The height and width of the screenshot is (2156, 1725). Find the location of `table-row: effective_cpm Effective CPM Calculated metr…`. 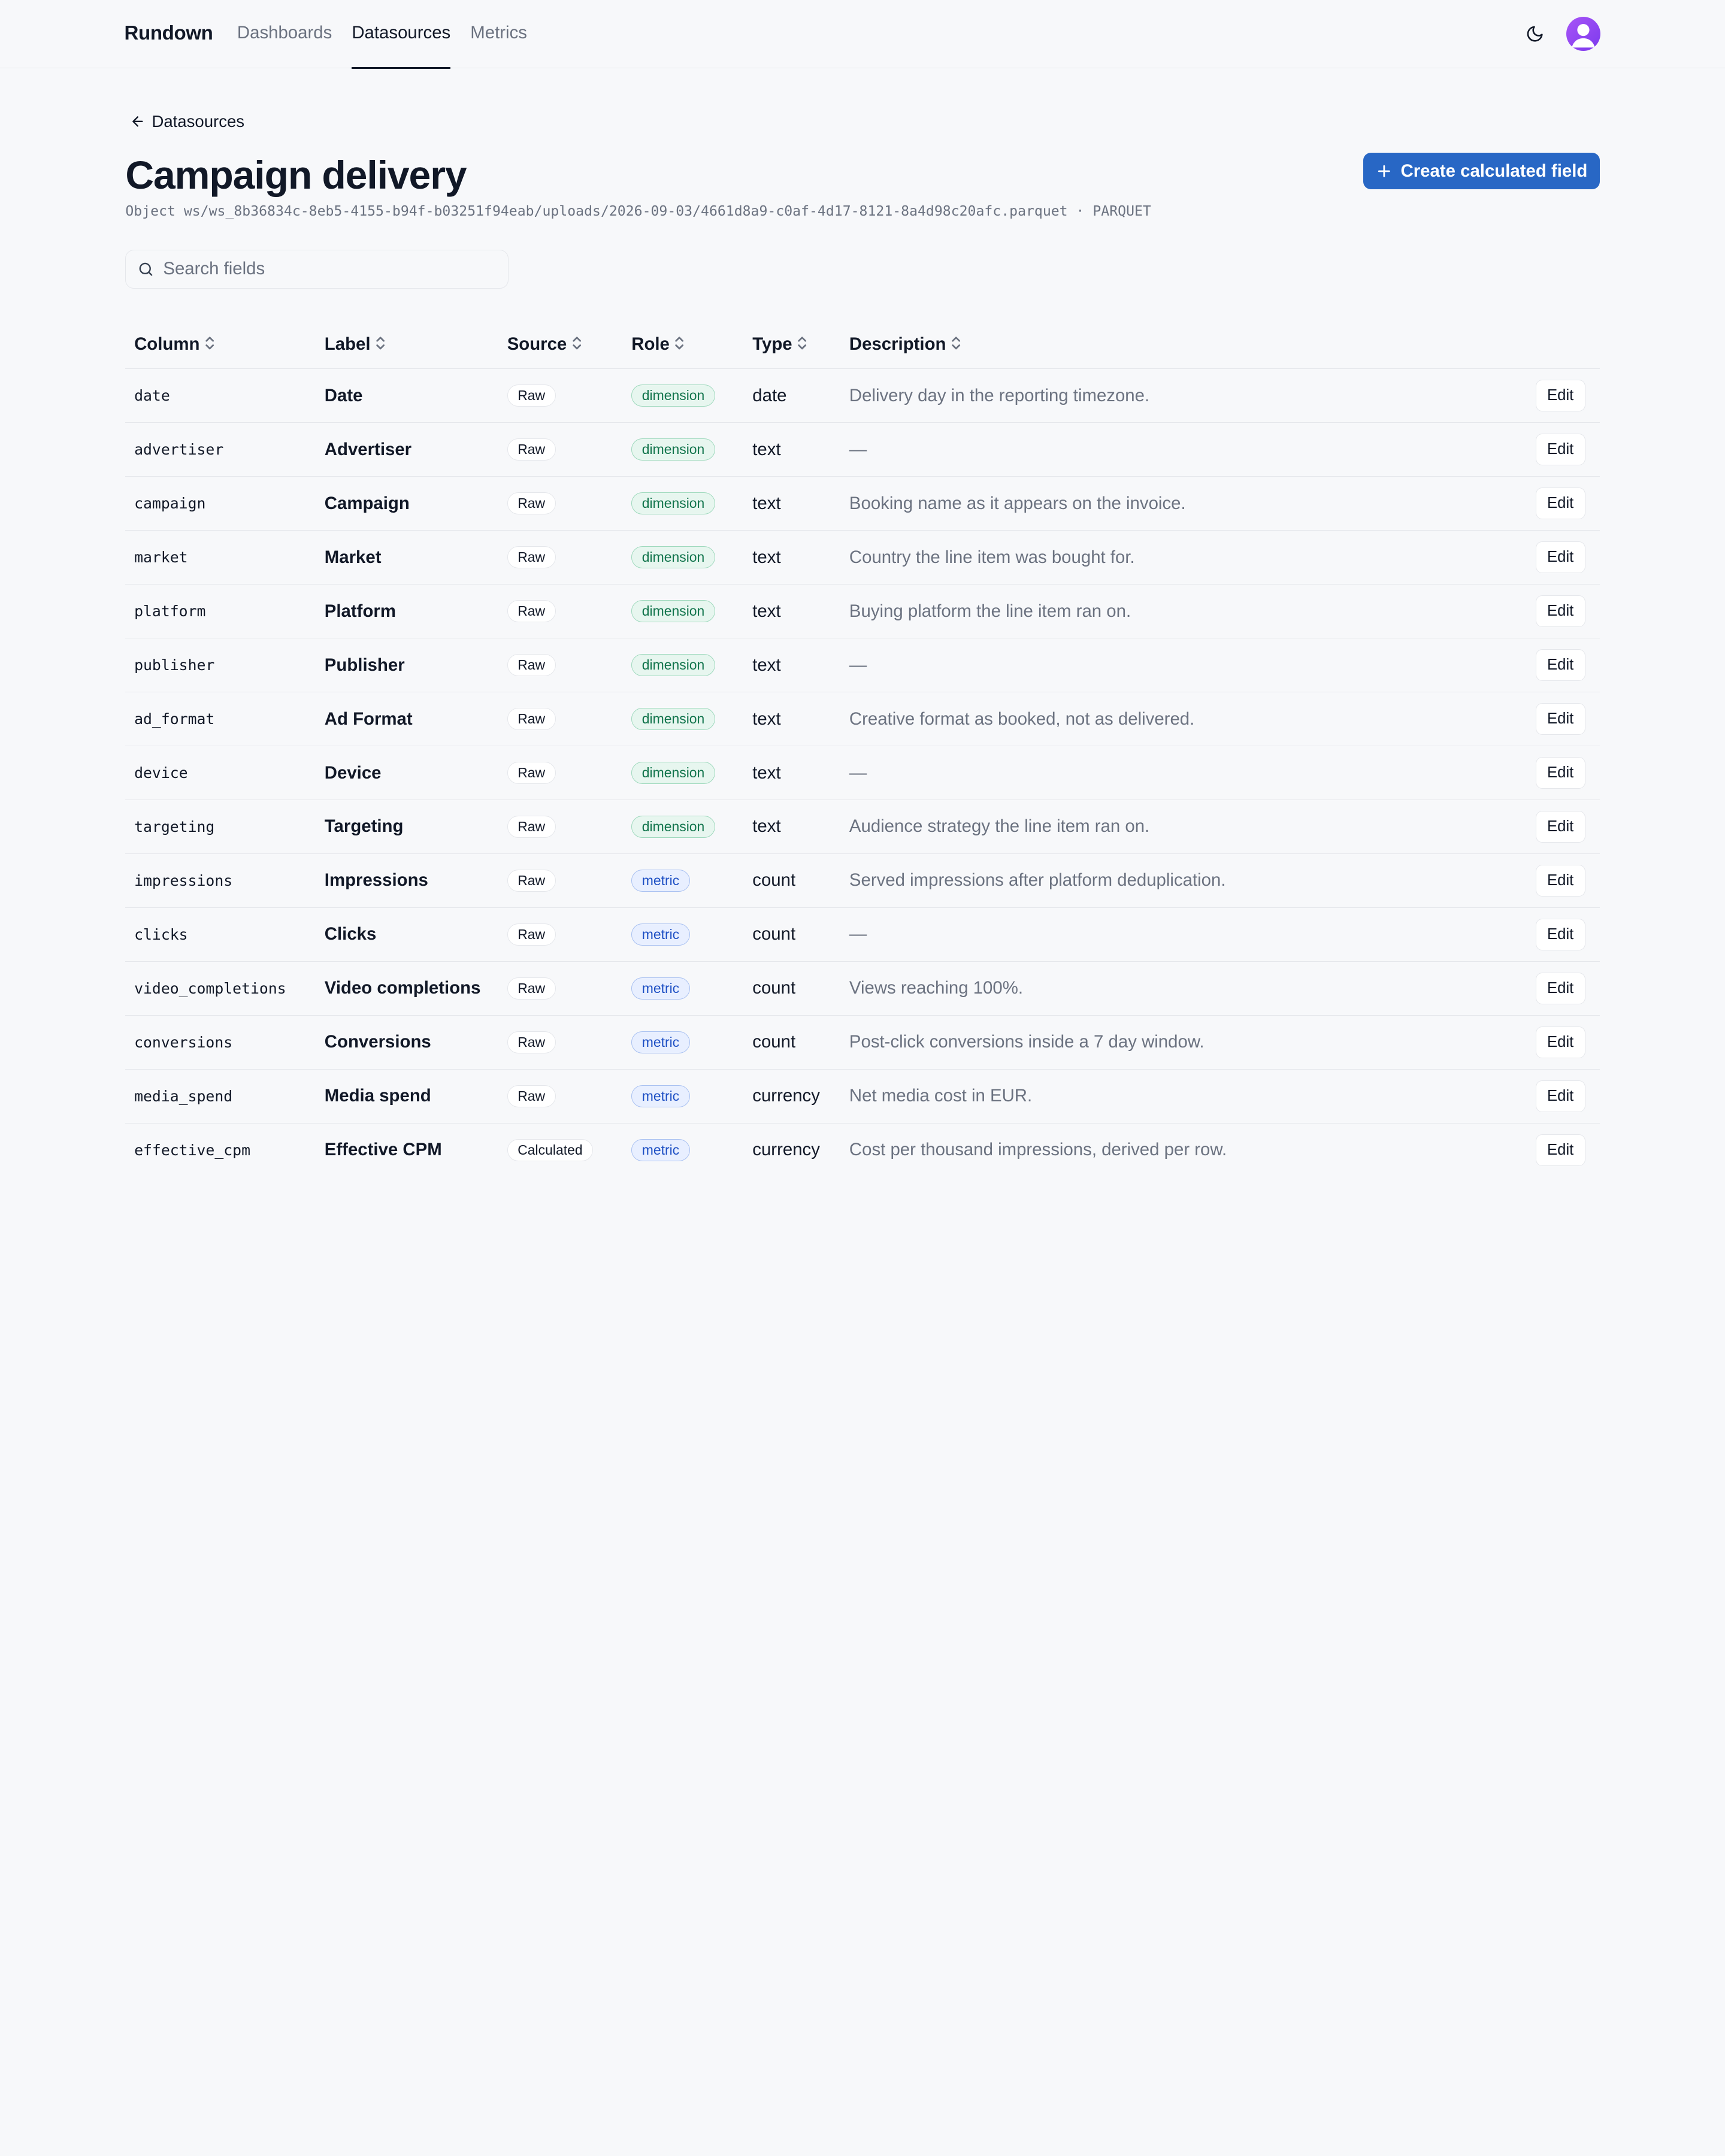

table-row: effective_cpm Effective CPM Calculated metr… is located at coordinates (862, 1148).